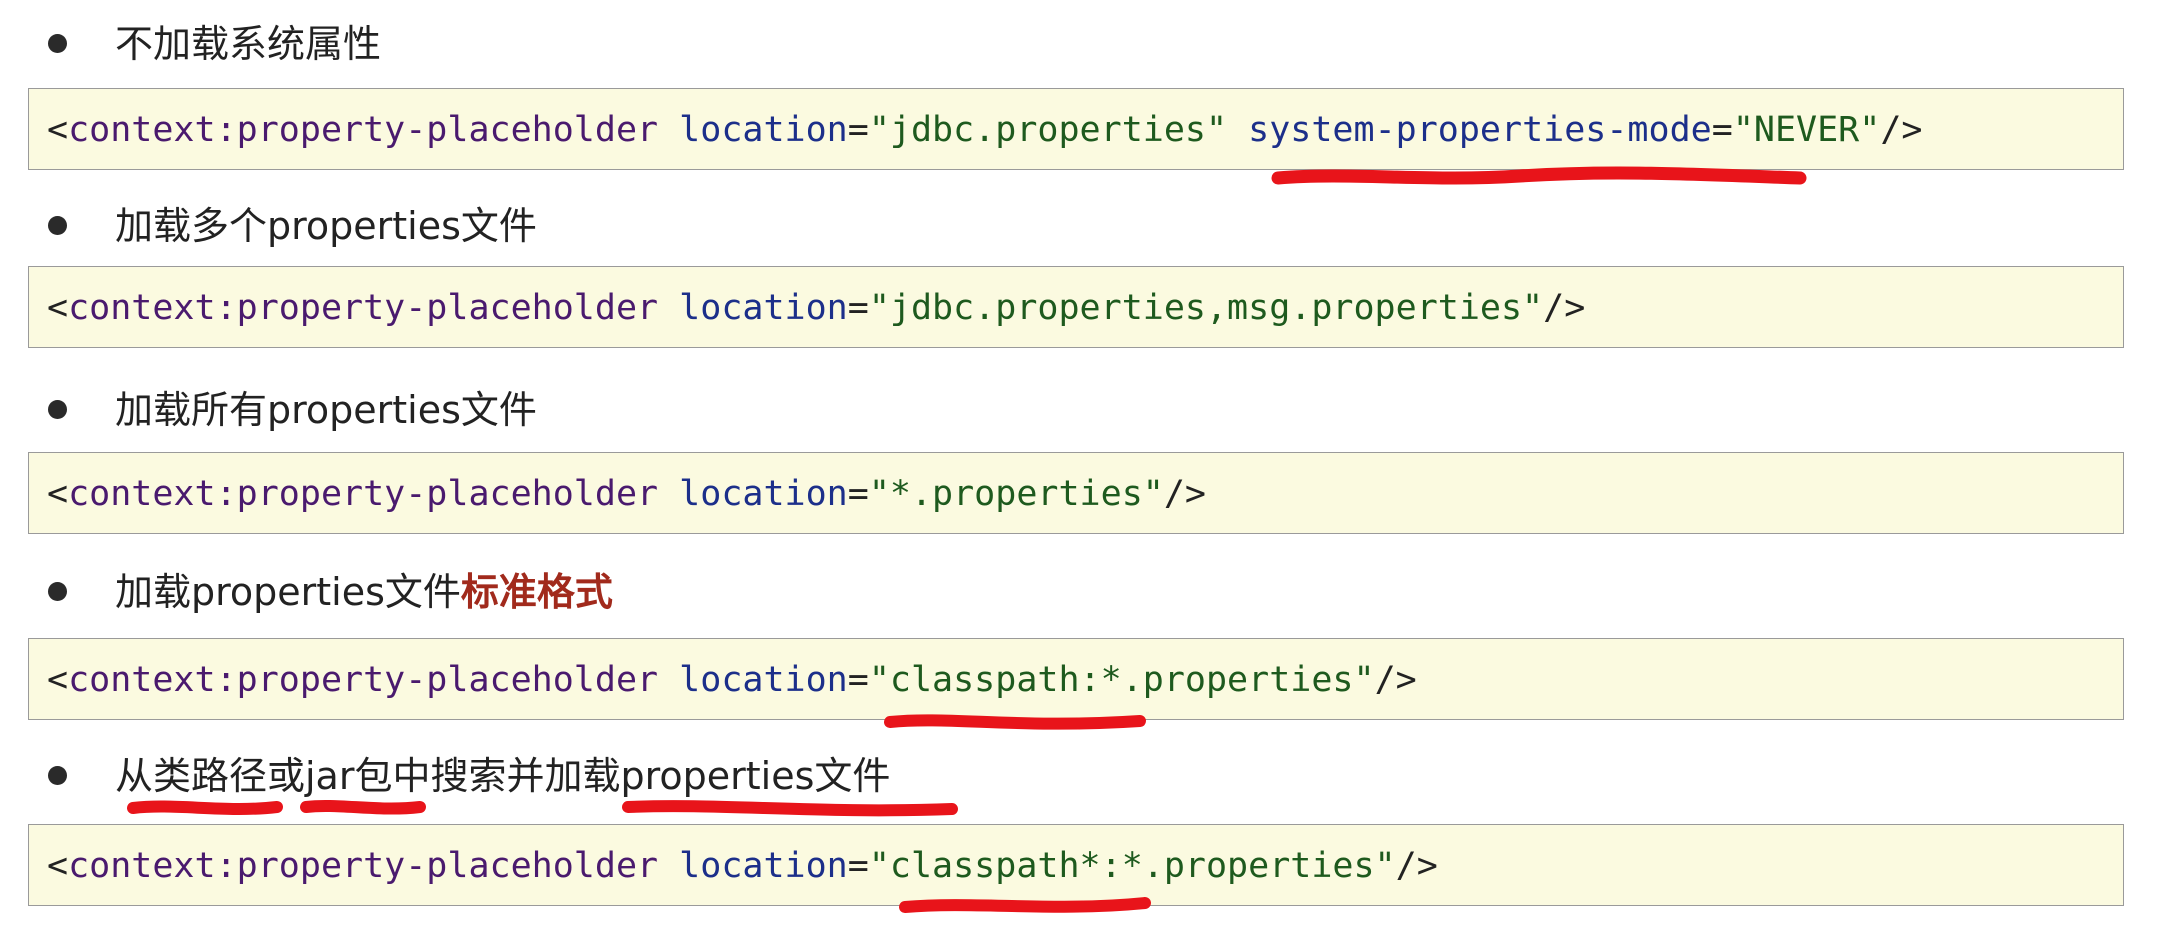  Describe the element at coordinates (1806, 130) in the screenshot. I see `code-string: "NEVER"` at that location.